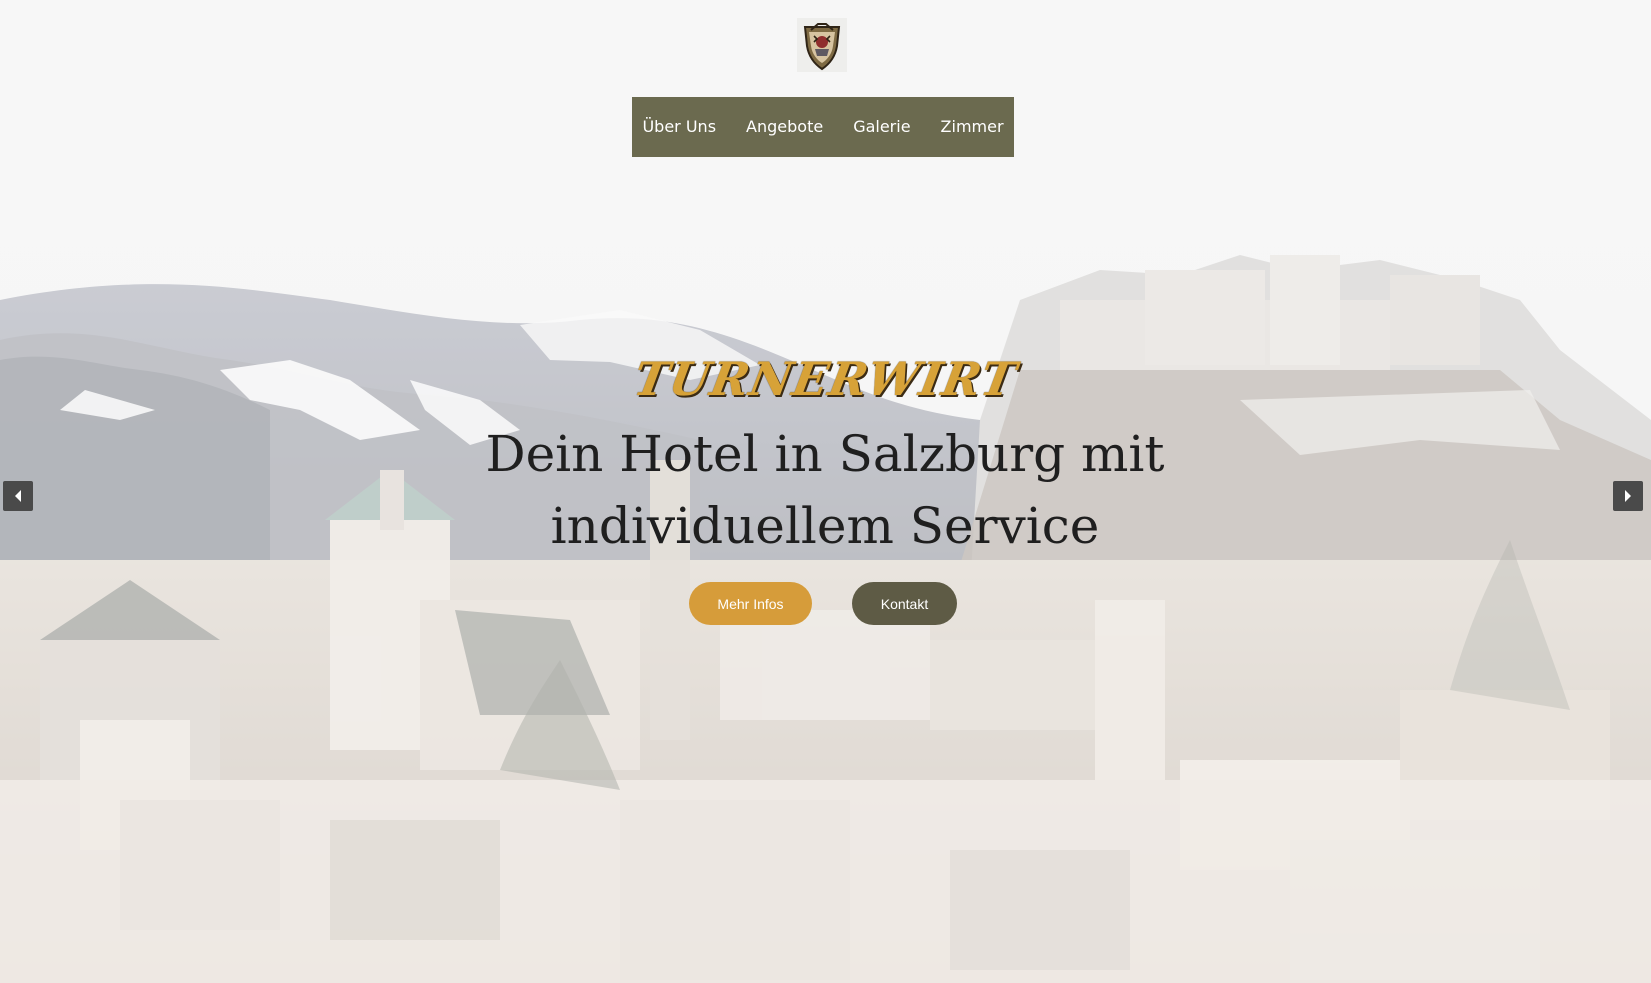 Image resolution: width=1651 pixels, height=983 pixels. What do you see at coordinates (784, 127) in the screenshot?
I see `nav-item-angebote: Angebote` at bounding box center [784, 127].